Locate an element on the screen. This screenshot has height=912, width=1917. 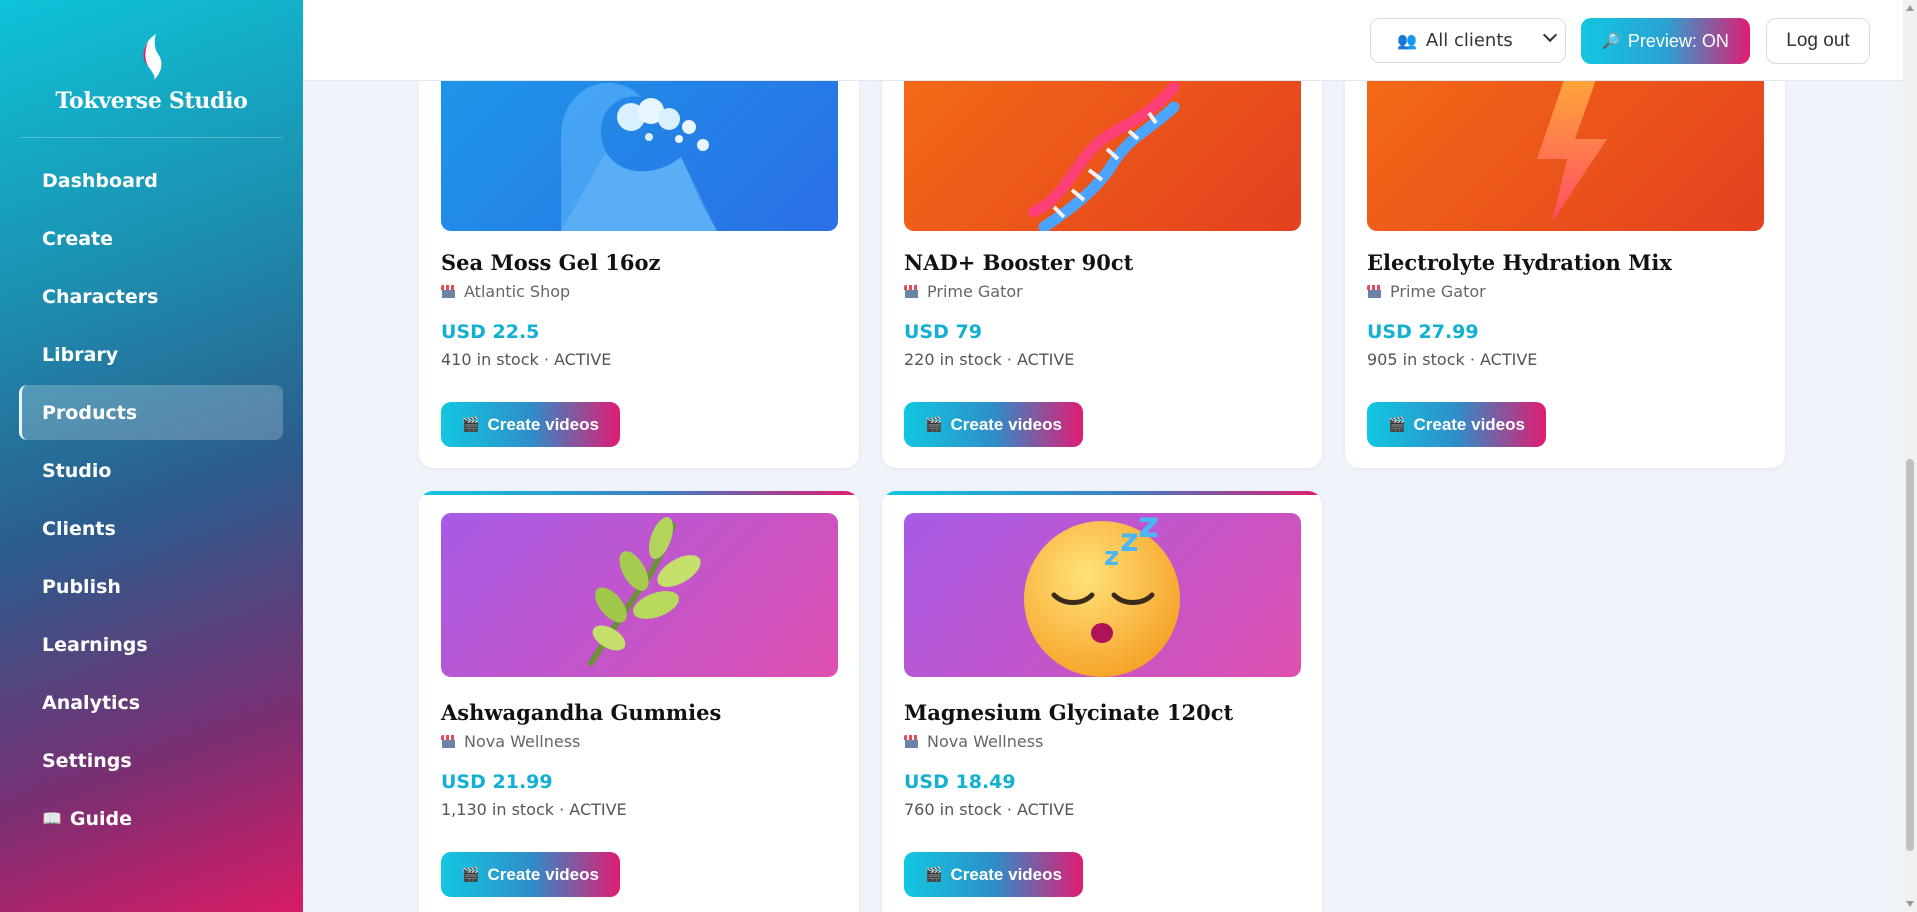
product-title: Magnesium Glycinate 120ct is located at coordinates (1069, 712).